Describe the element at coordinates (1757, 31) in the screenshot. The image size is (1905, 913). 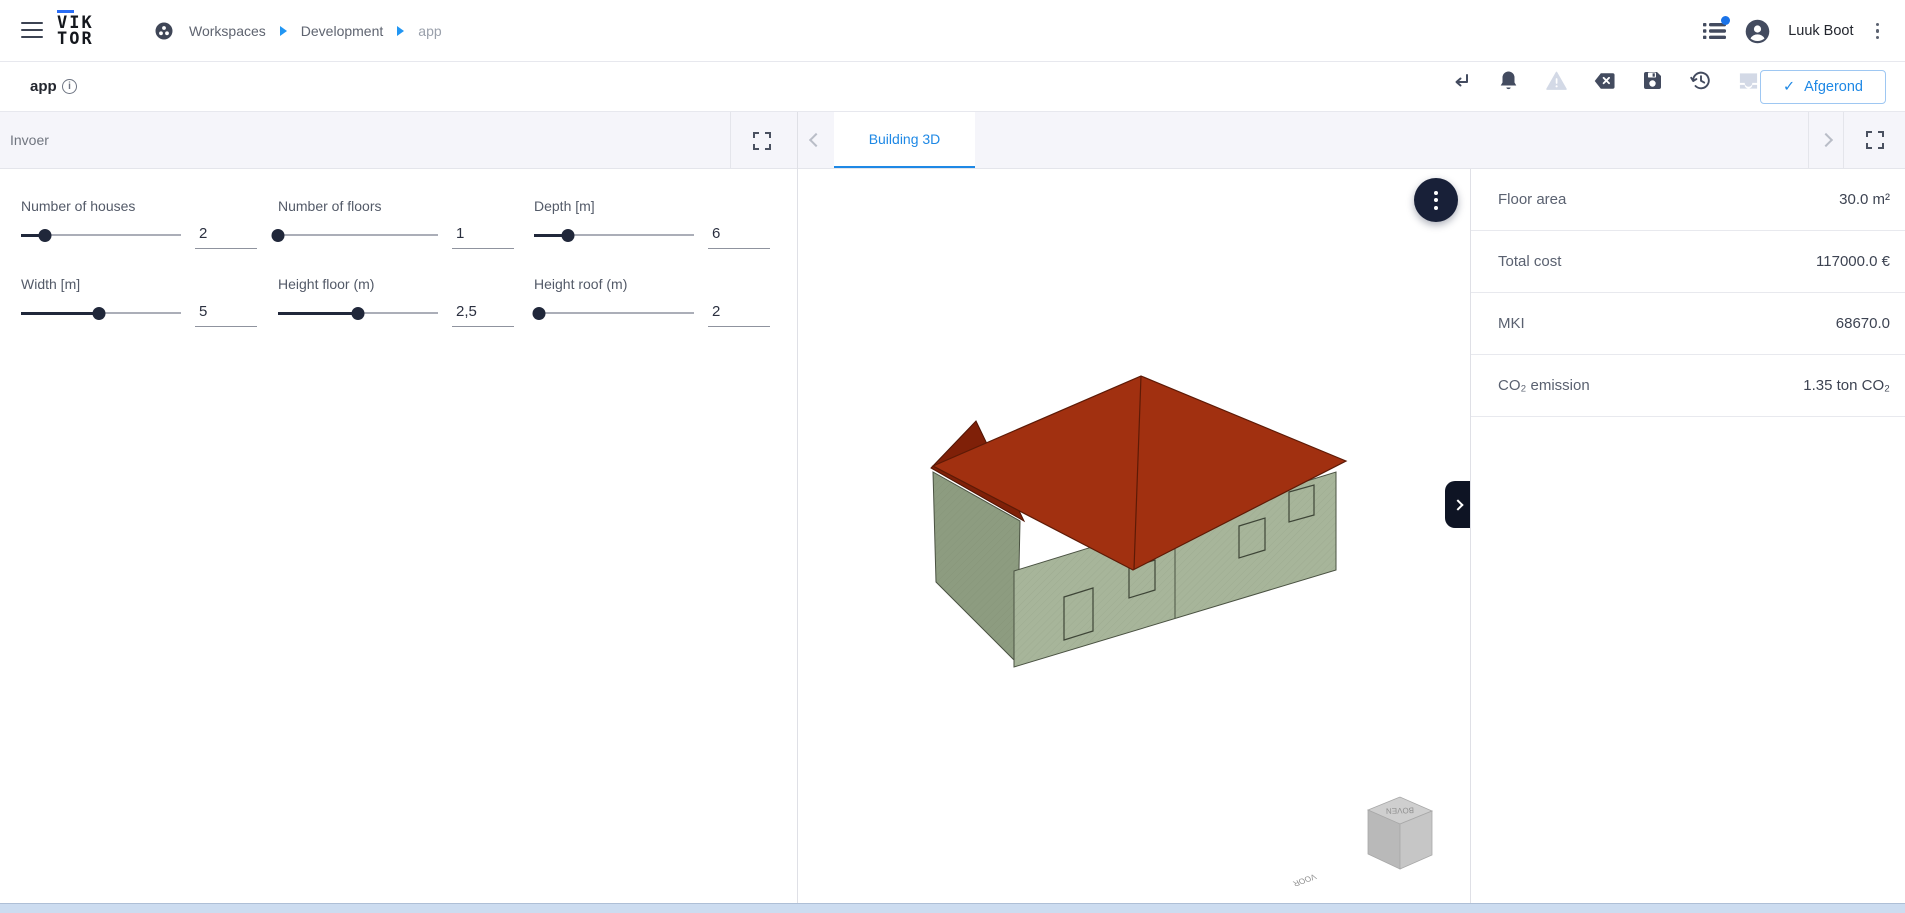
I see `avatar` at that location.